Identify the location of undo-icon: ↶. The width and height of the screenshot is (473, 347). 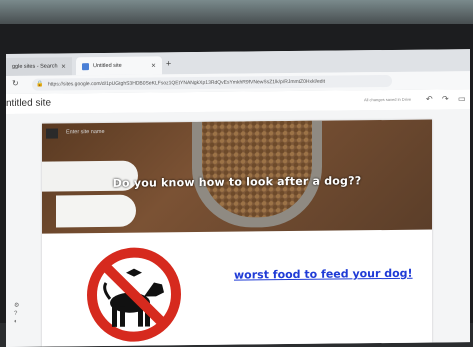
(429, 99).